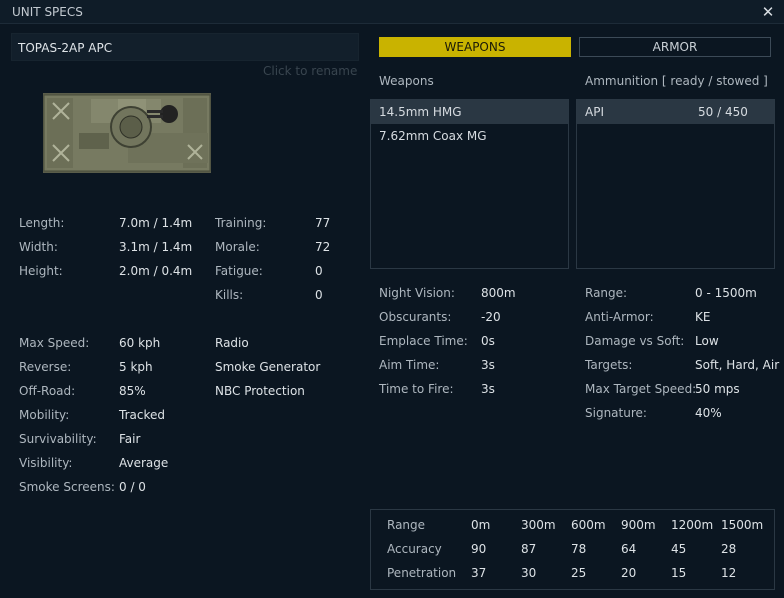 The image size is (784, 598). I want to click on stat-label: Mobility:, so click(44, 415).